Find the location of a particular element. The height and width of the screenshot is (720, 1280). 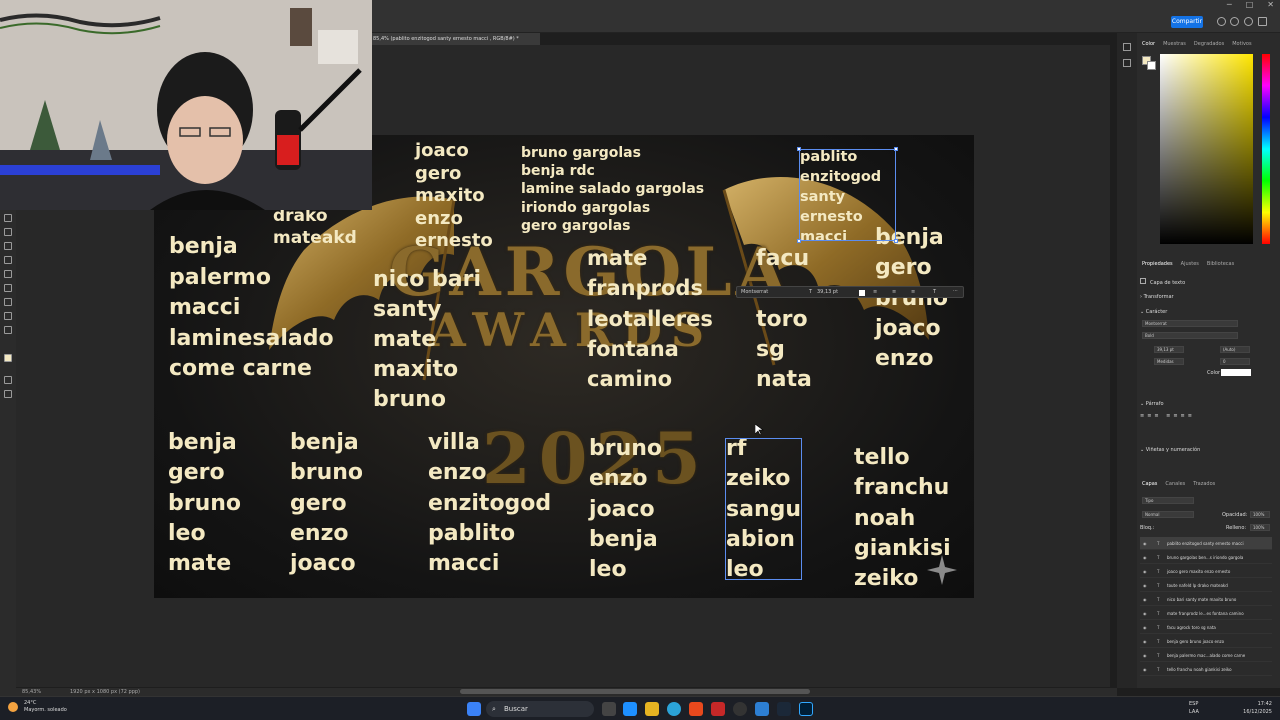

edge-icon is located at coordinates (674, 709).